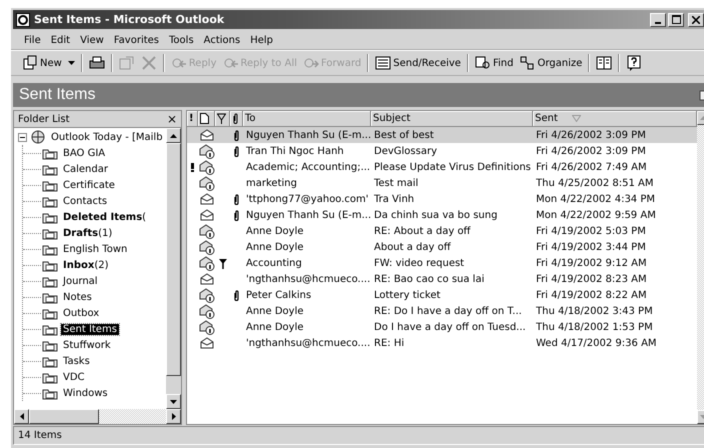 The width and height of the screenshot is (704, 448). What do you see at coordinates (274, 263) in the screenshot?
I see `recipient-cell-text: Accounting` at bounding box center [274, 263].